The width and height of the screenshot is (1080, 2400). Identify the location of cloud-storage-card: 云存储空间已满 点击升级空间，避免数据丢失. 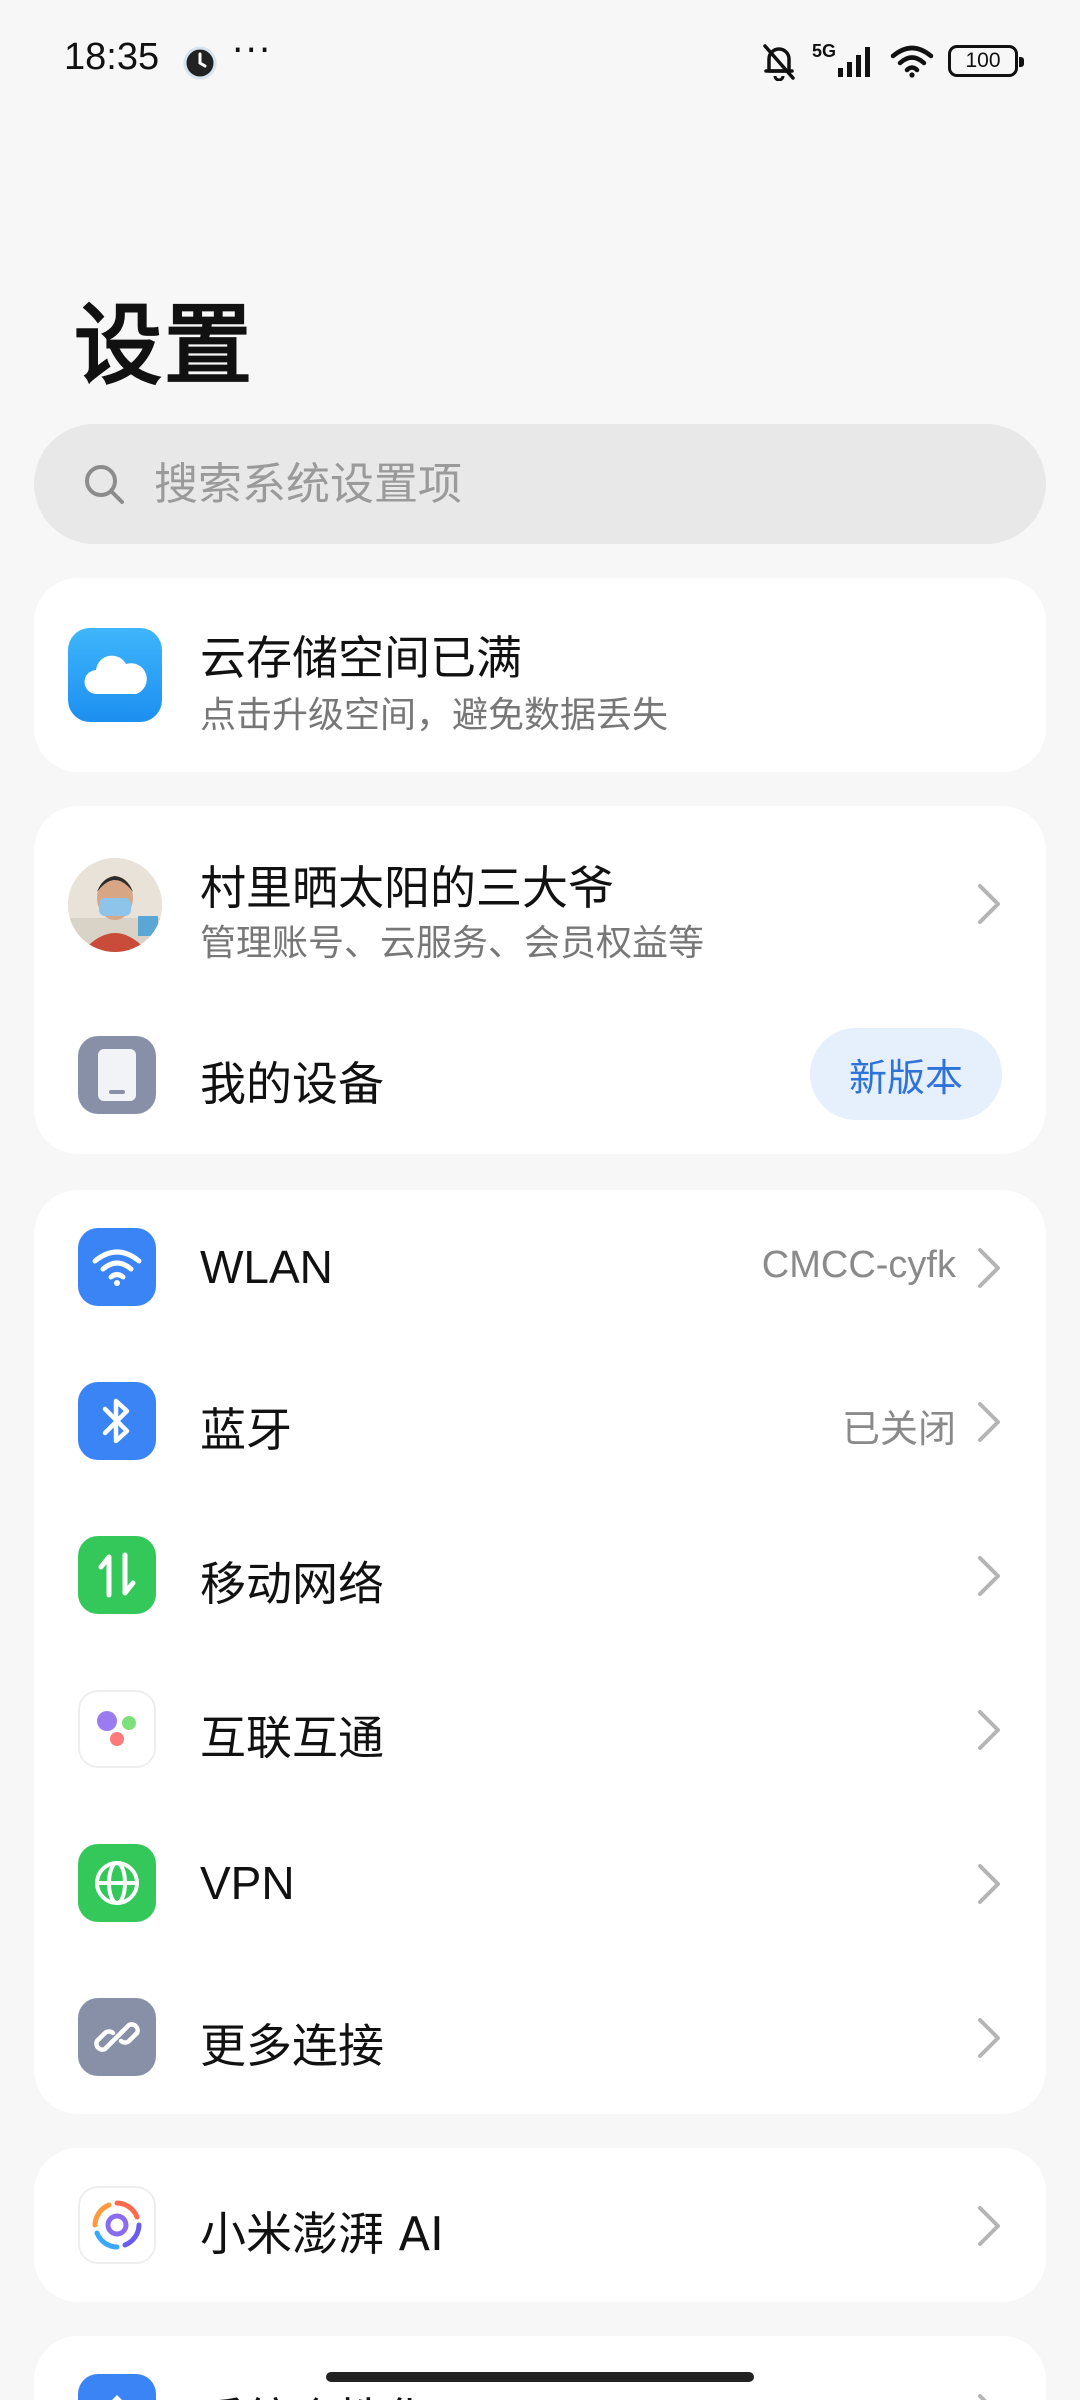
(540, 675).